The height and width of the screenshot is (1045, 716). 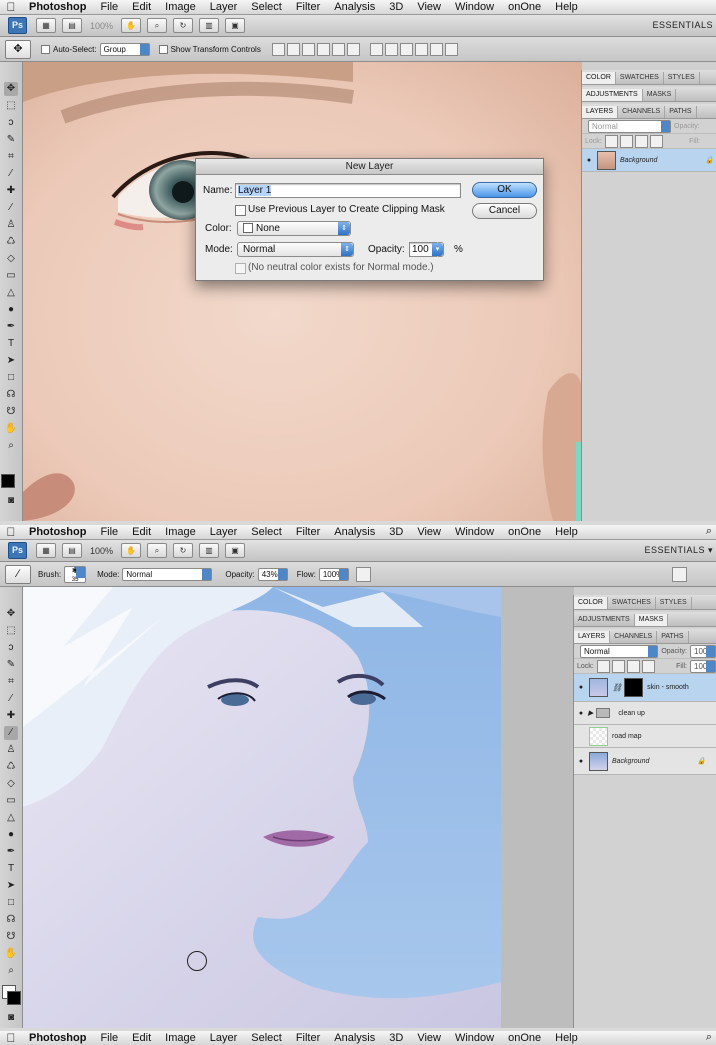 I want to click on 3d-rotate-icon: ☊, so click(x=11, y=920).